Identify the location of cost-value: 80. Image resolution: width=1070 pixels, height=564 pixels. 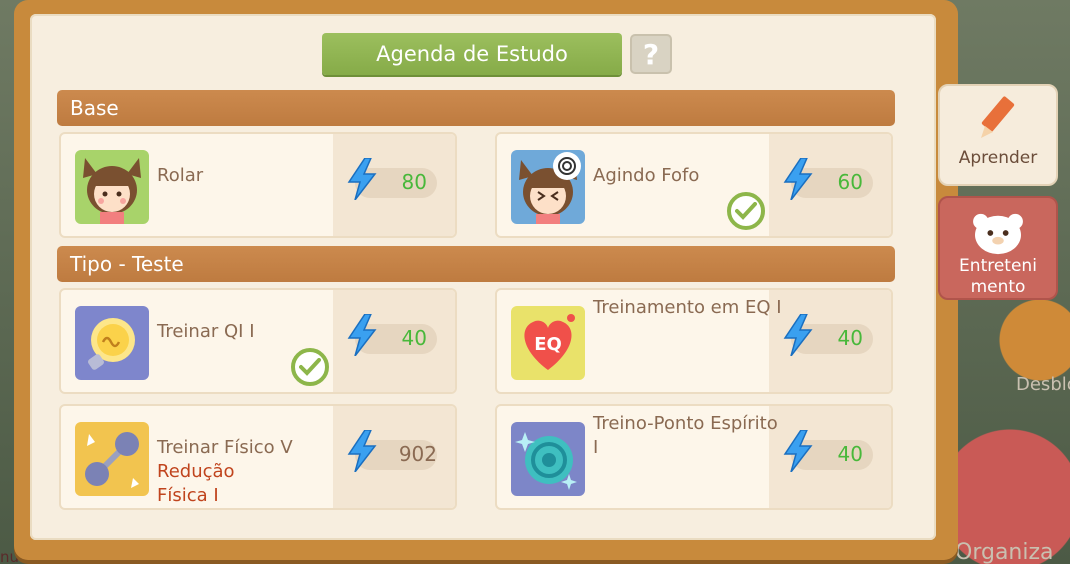
(414, 182).